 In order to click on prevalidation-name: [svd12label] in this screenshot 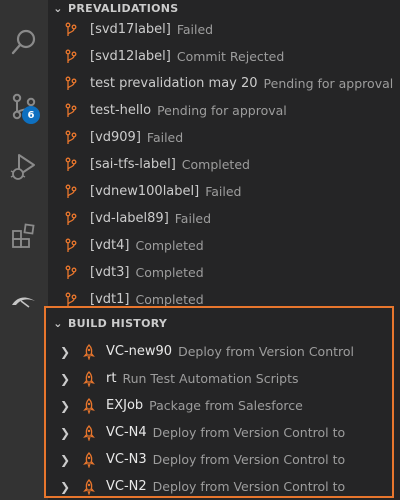, I will do `click(130, 56)`.